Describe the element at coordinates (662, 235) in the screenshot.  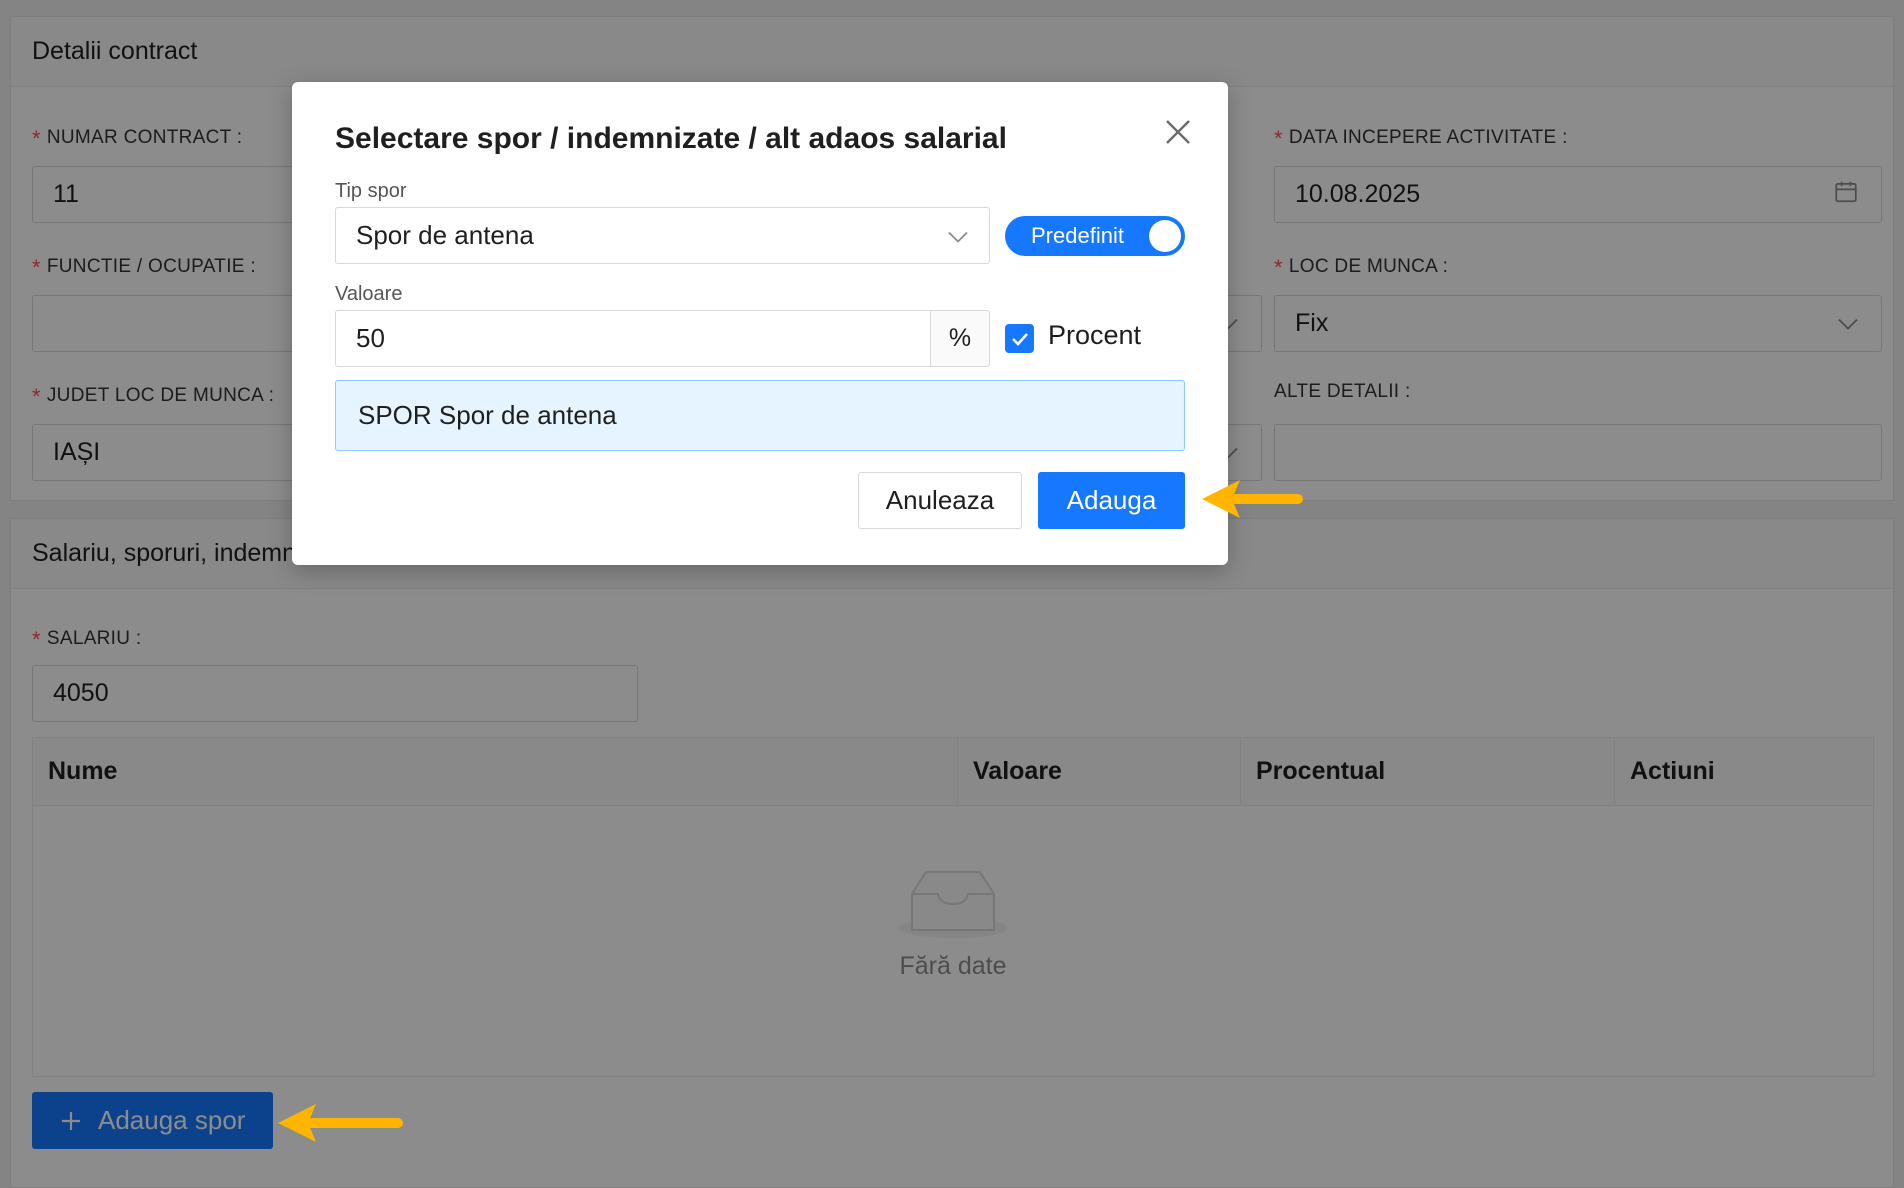
I see `tip-spor-select: Spor de antena` at that location.